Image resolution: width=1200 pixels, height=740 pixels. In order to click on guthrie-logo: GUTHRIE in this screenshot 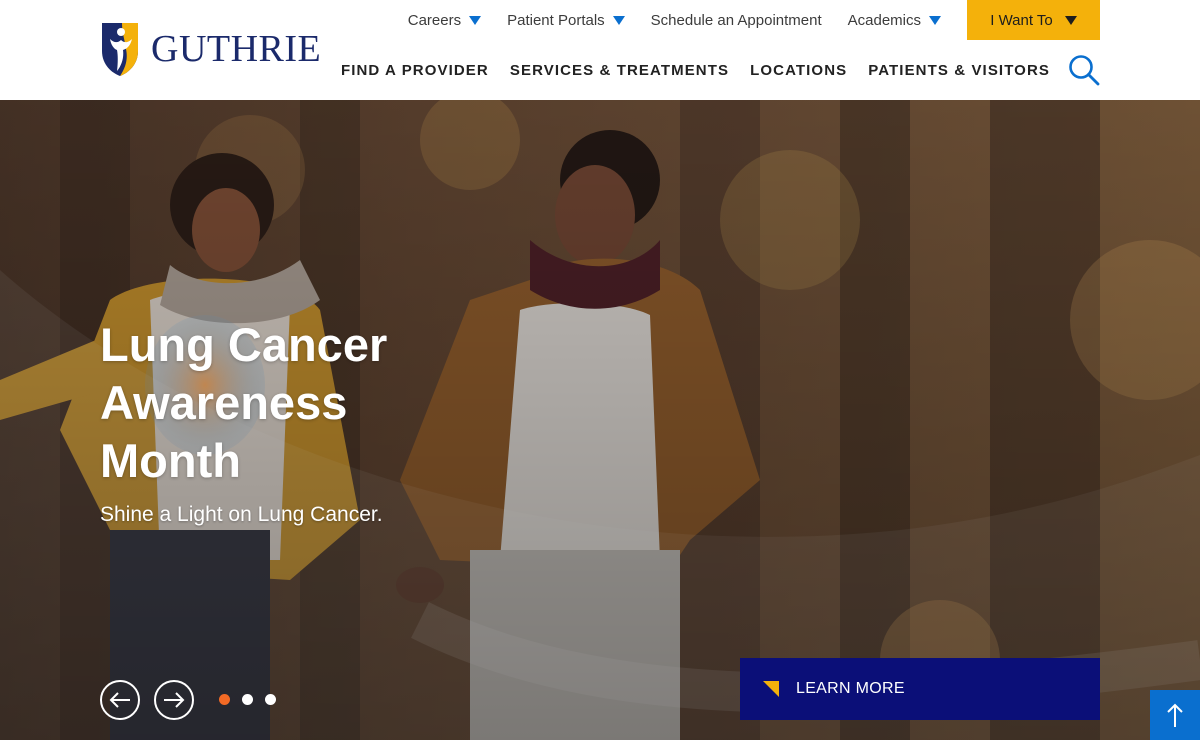, I will do `click(210, 49)`.